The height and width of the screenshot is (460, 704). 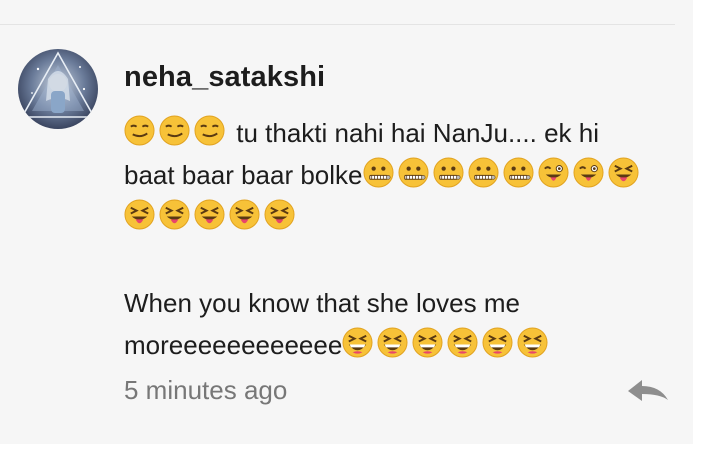 I want to click on divider, so click(x=337, y=24).